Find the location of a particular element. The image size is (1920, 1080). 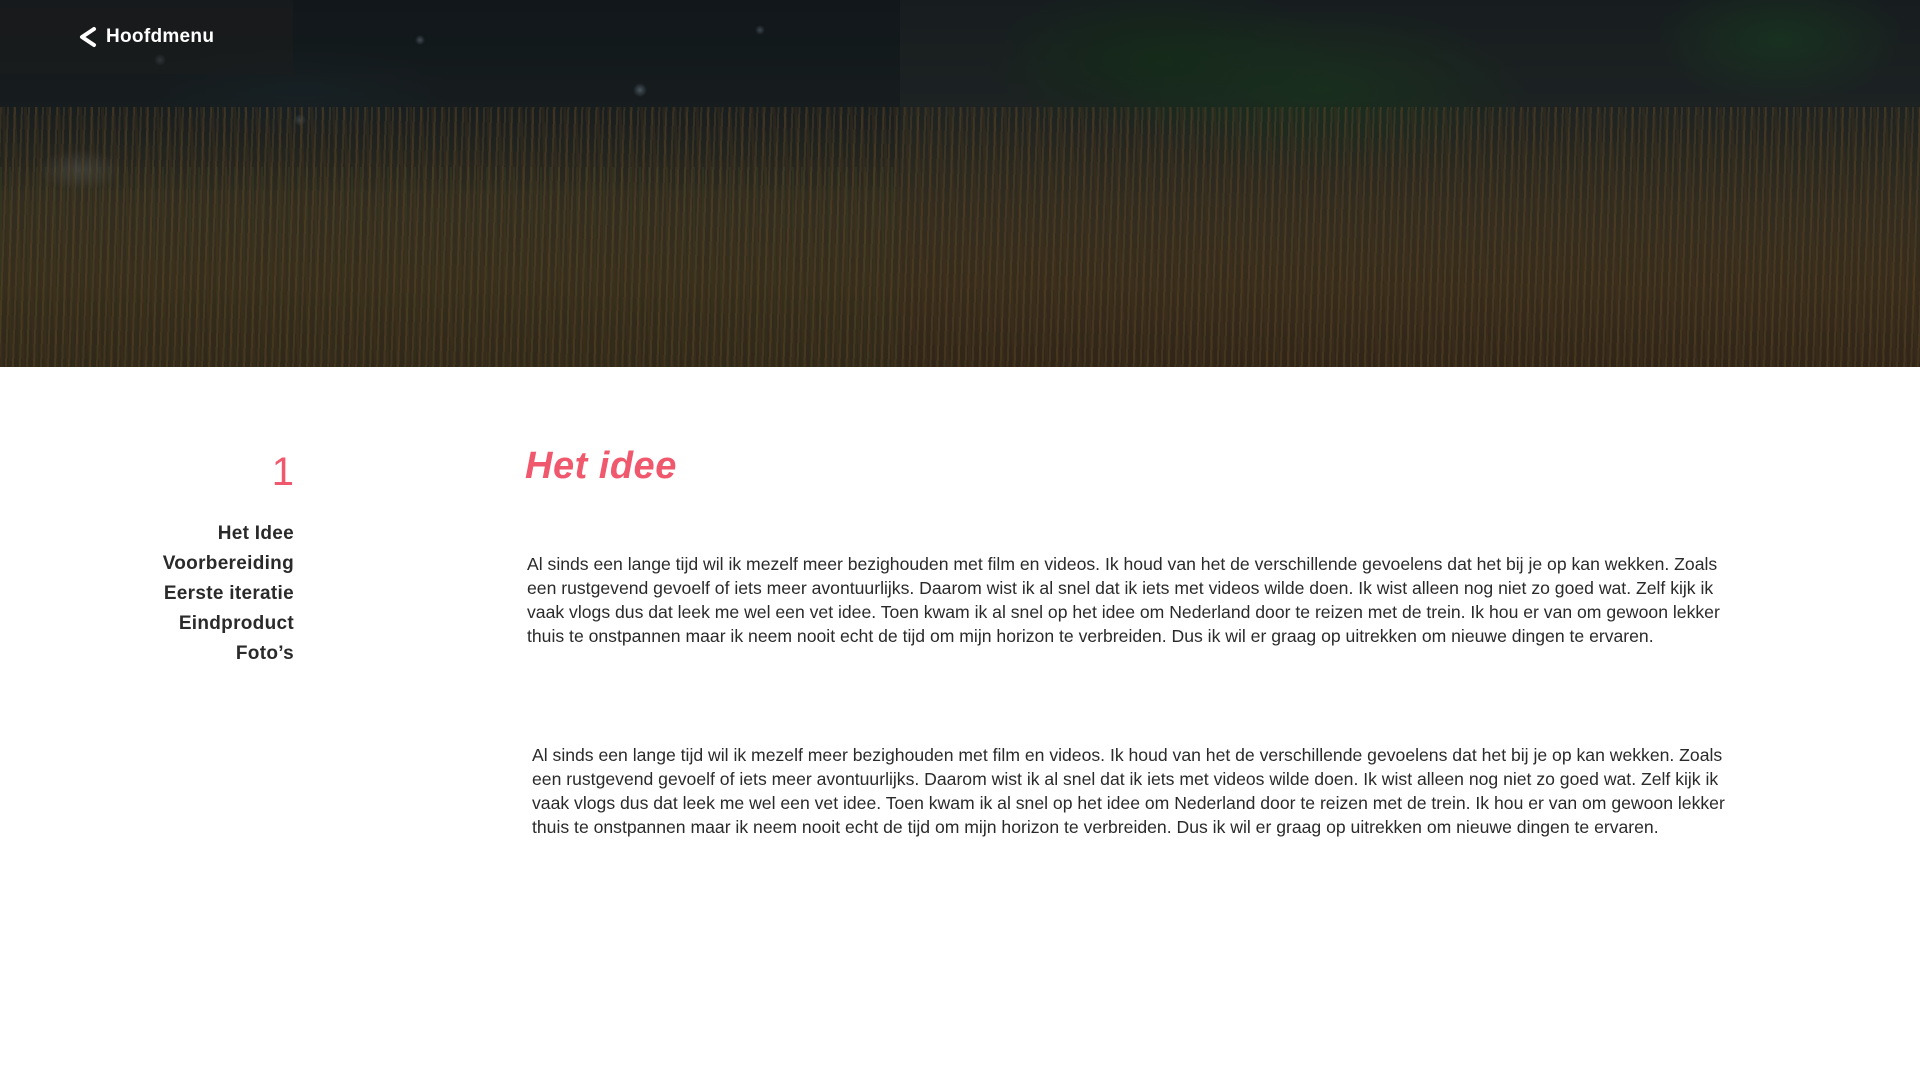

nav-item-voorbereiding: Voorbereiding is located at coordinates (228, 564).